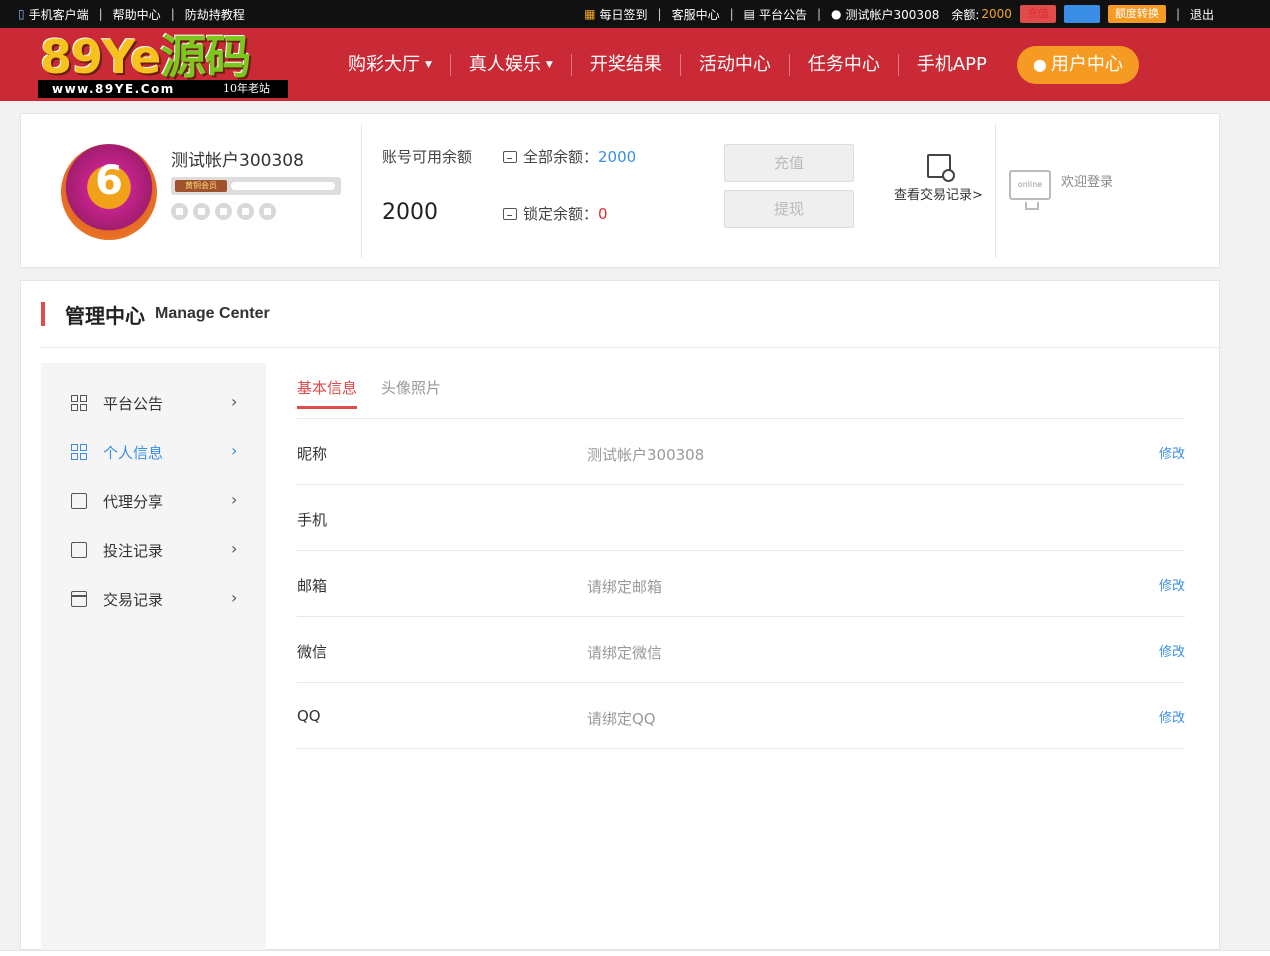  What do you see at coordinates (938, 178) in the screenshot?
I see `transaction-record-link: 查看交易记录>` at bounding box center [938, 178].